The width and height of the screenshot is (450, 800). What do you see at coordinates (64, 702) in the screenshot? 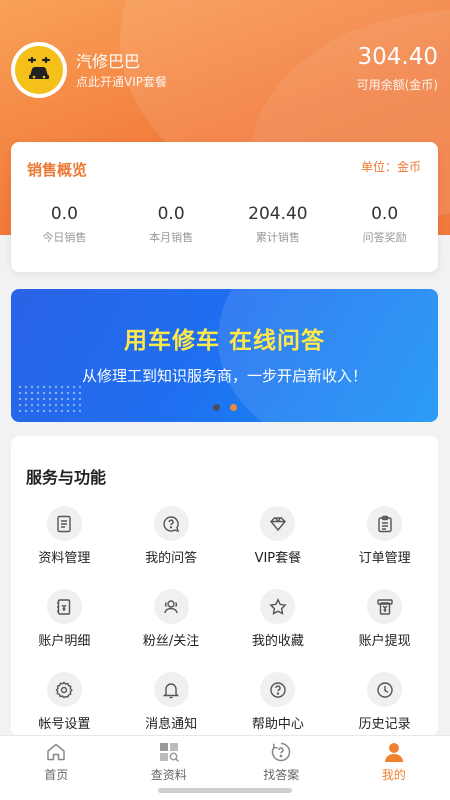
I see `service-account-settings: 帐号设置` at bounding box center [64, 702].